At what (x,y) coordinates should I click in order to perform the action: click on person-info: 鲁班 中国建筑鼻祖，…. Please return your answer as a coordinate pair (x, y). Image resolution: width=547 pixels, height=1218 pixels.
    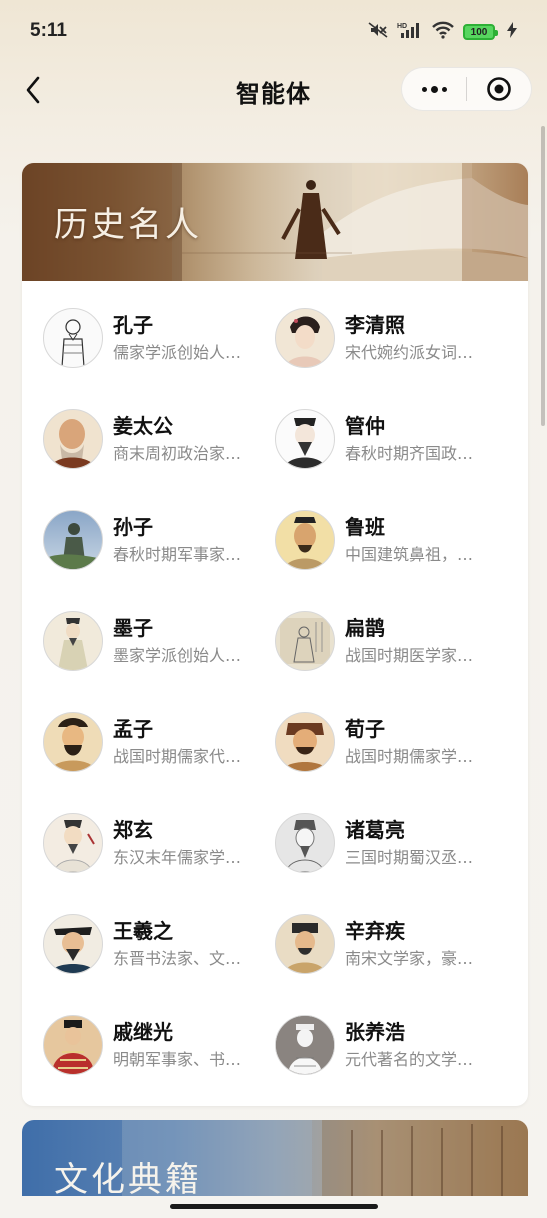
    Looking at the image, I should click on (420, 540).